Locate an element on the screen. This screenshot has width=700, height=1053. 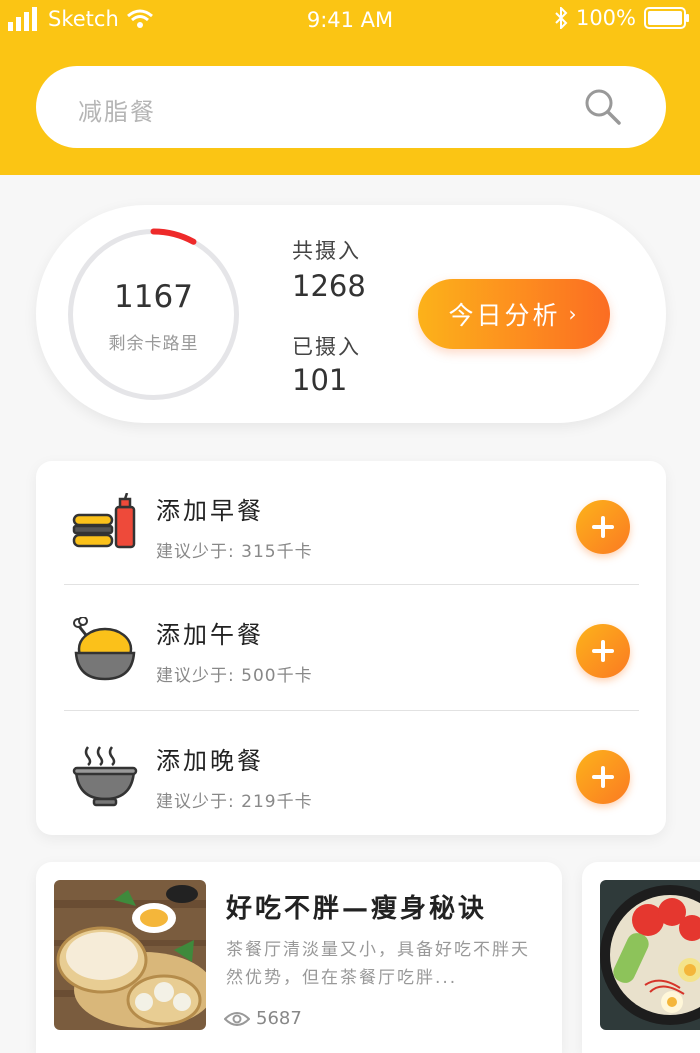
total-intake-value: 1268 is located at coordinates (329, 286).